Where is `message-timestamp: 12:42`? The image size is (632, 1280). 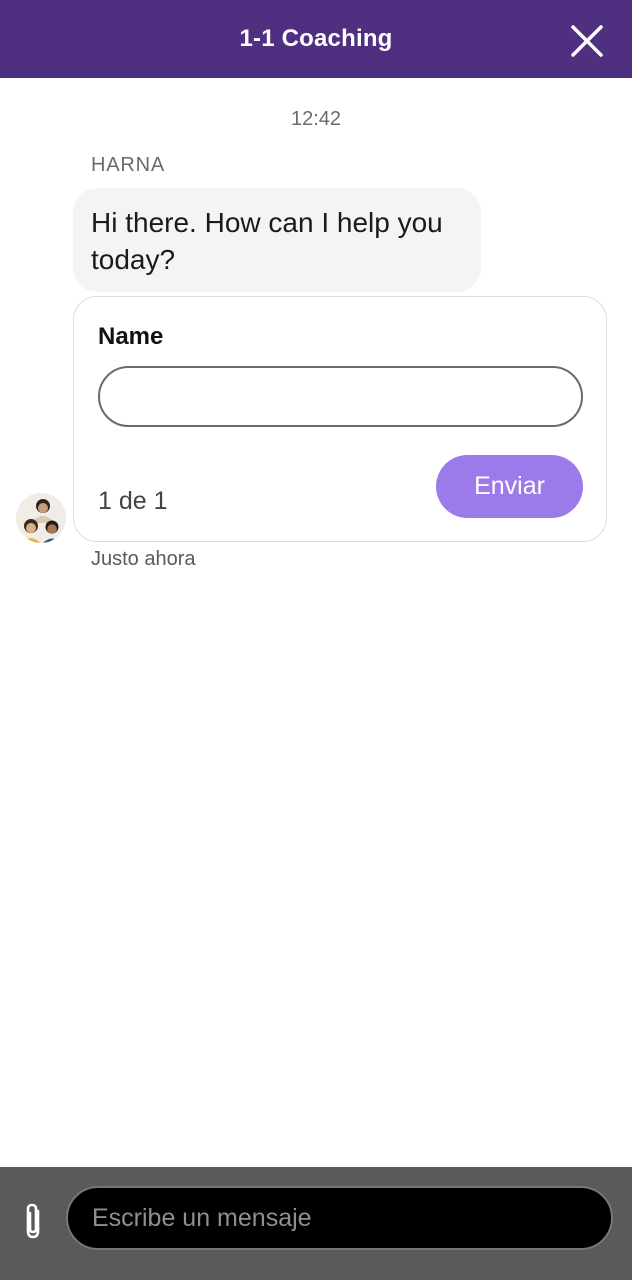 message-timestamp: 12:42 is located at coordinates (316, 119).